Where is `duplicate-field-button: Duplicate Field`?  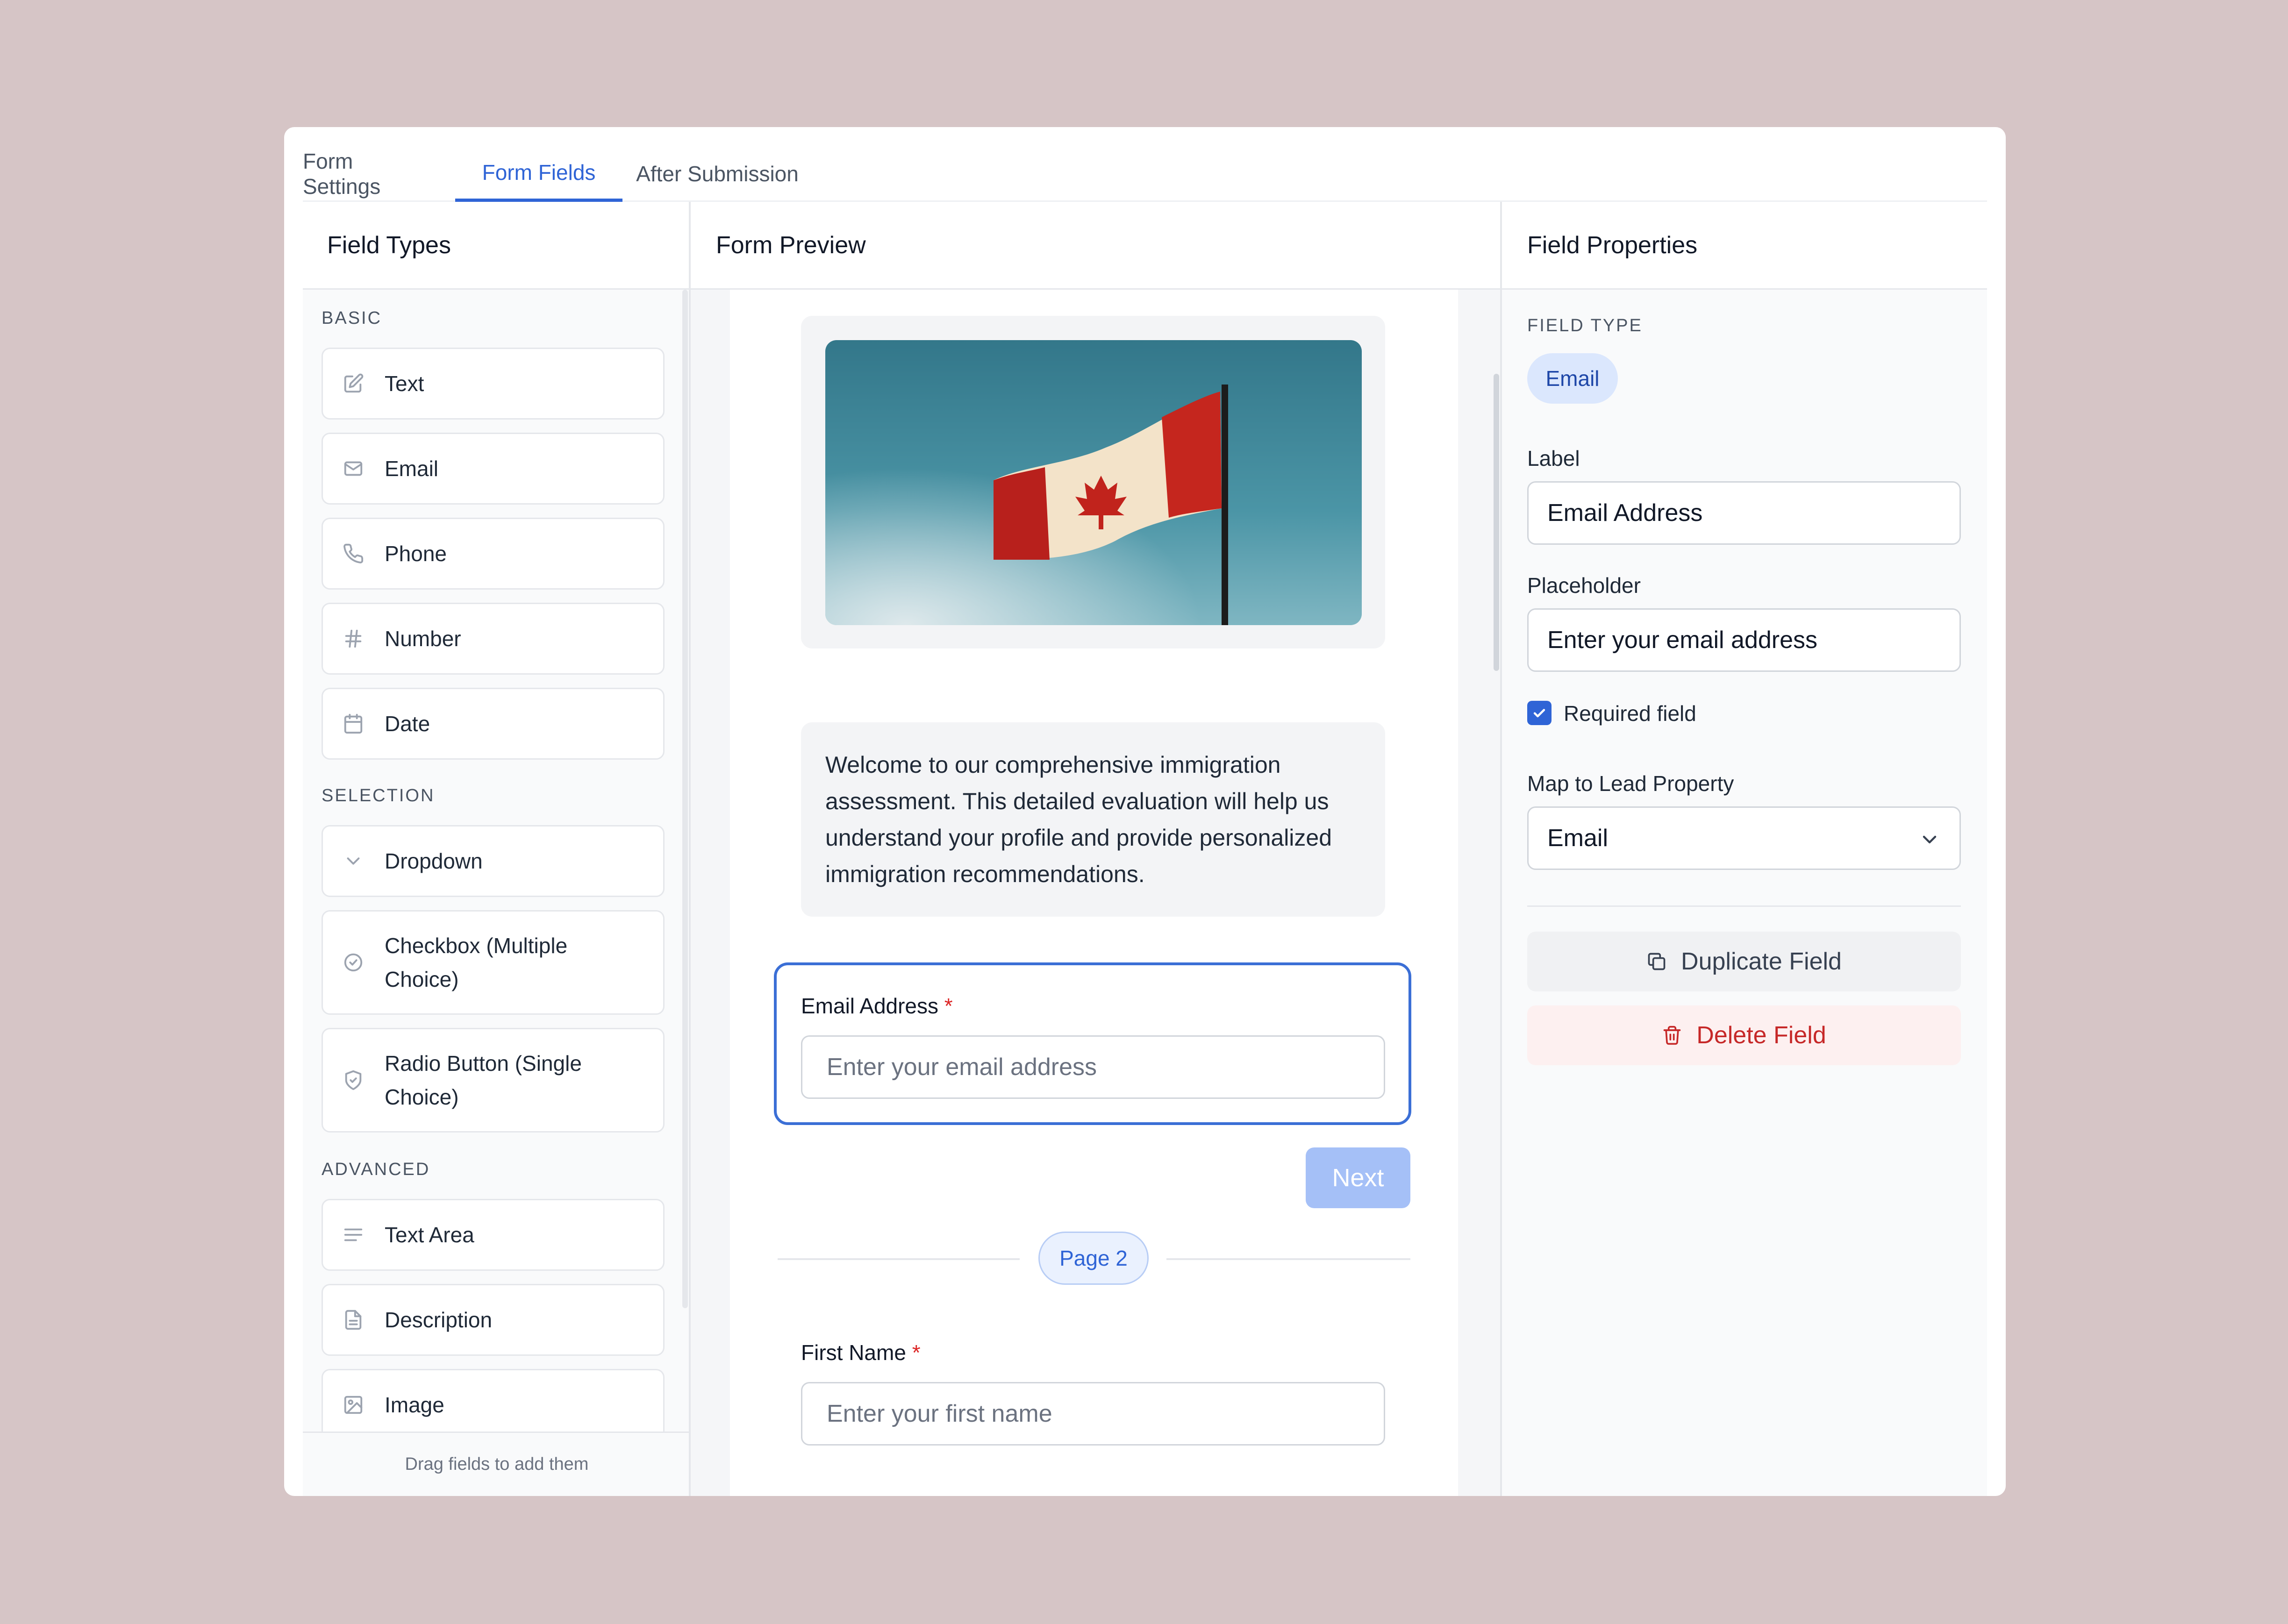 duplicate-field-button: Duplicate Field is located at coordinates (1744, 961).